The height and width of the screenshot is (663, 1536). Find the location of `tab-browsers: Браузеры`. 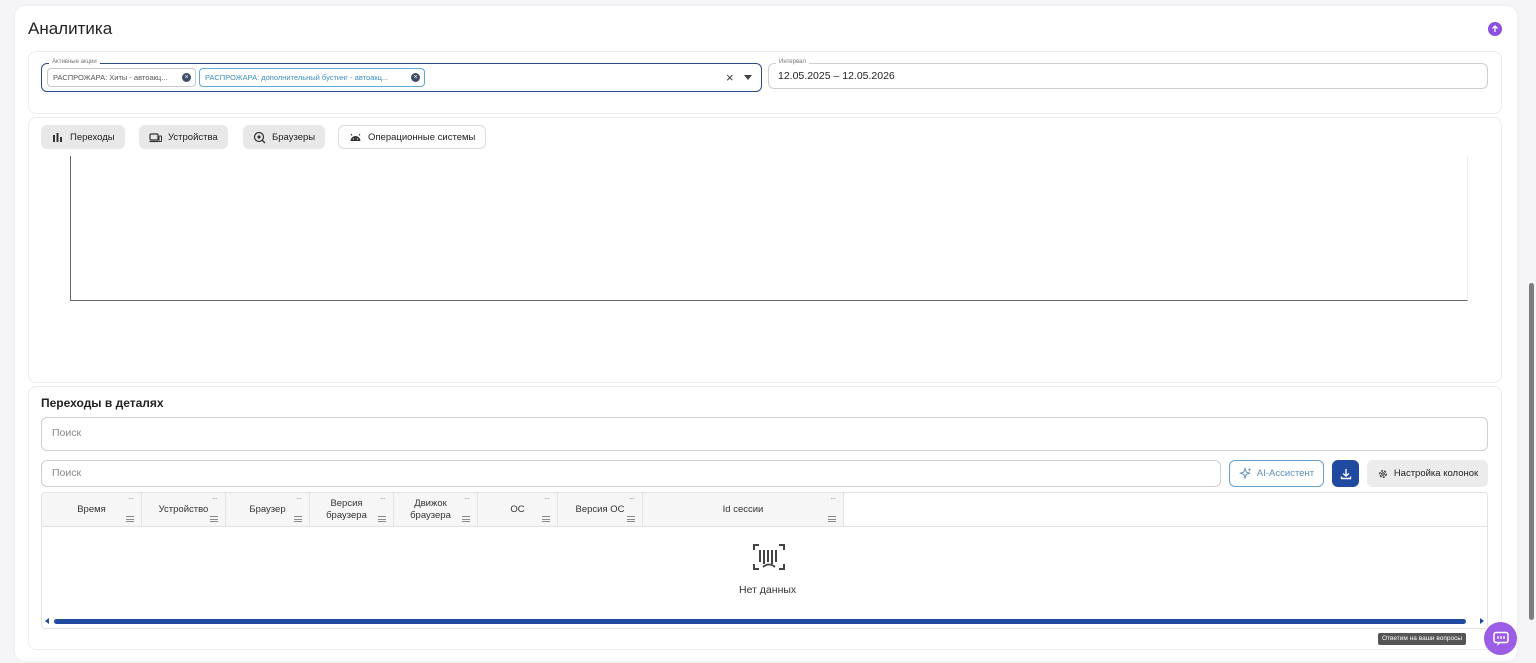

tab-browsers: Браузеры is located at coordinates (284, 137).